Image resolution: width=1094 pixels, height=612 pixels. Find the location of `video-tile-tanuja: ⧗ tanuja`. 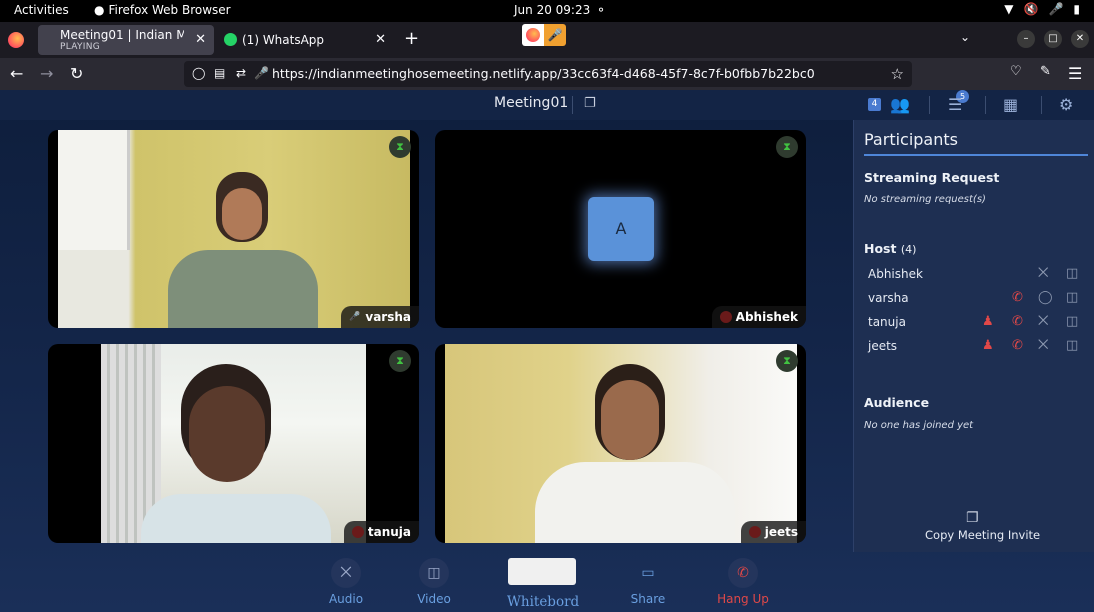

video-tile-tanuja: ⧗ tanuja is located at coordinates (233, 443).